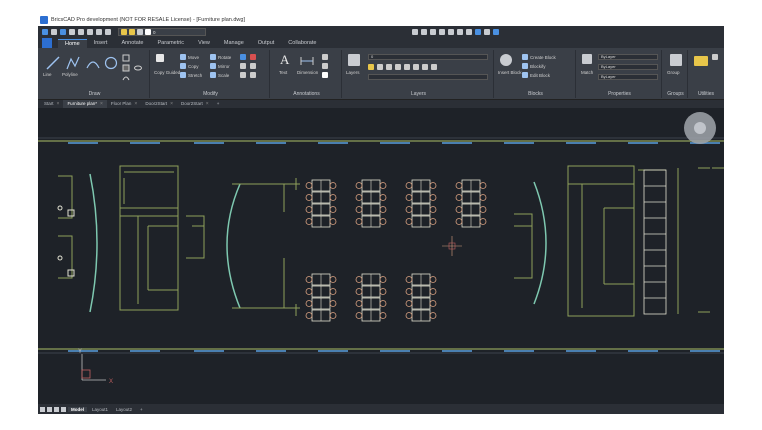  I want to click on explode-icon, so click(253, 75).